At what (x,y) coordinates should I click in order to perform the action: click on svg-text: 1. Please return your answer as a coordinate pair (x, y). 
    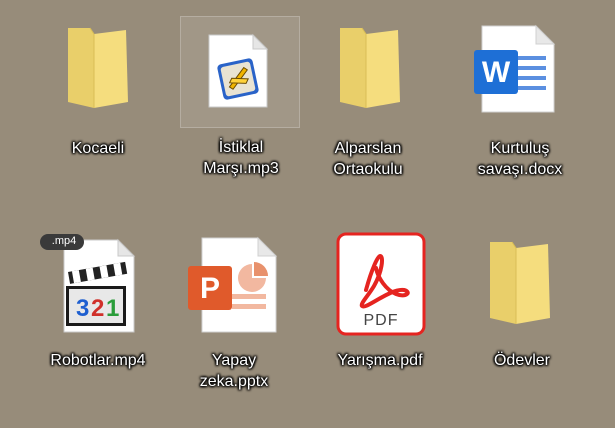
    Looking at the image, I should click on (112, 308).